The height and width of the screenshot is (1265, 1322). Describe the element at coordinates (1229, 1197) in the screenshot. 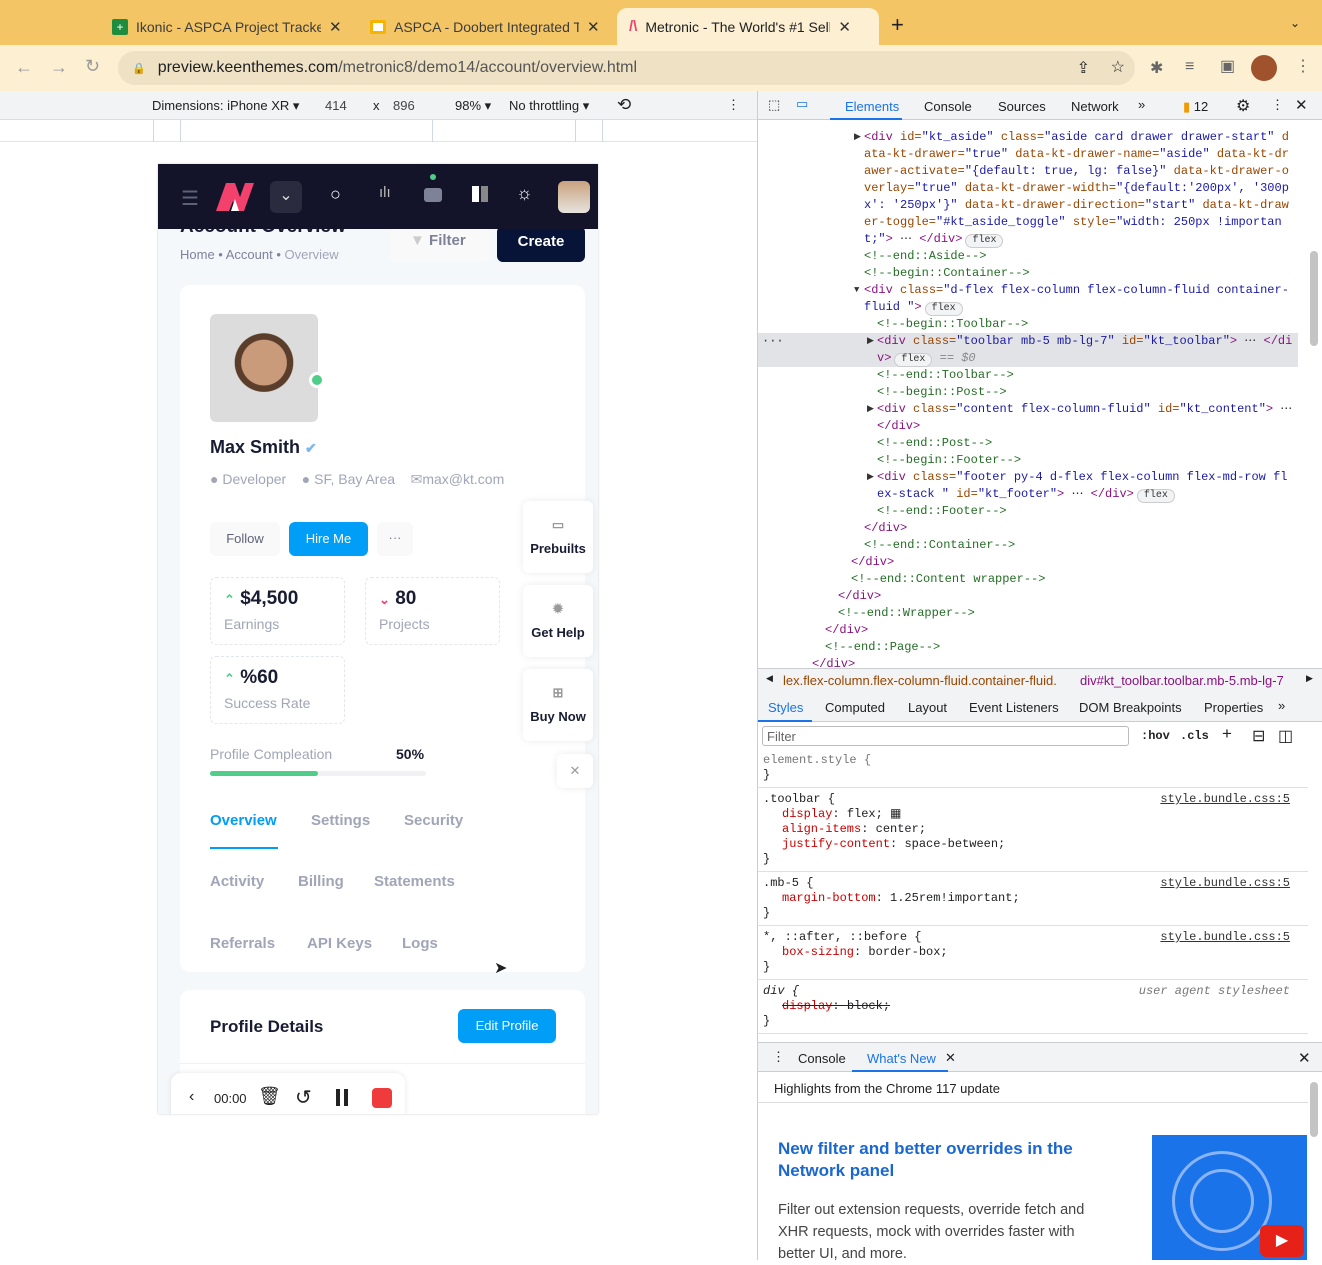

I see `whats-new-video-thumbnail: ▶` at that location.